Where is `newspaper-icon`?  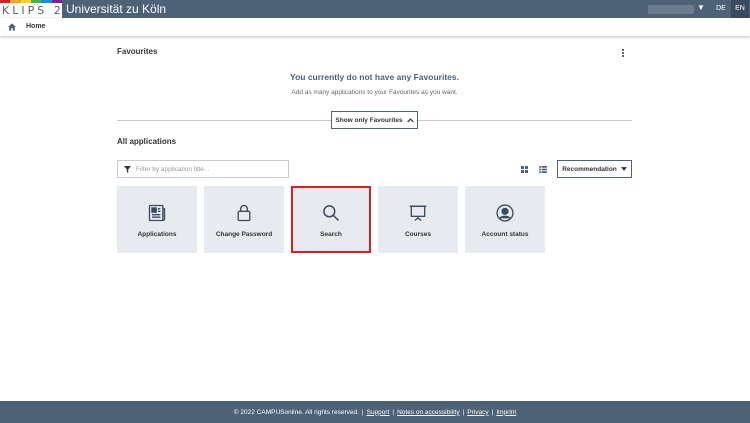
newspaper-icon is located at coordinates (157, 213).